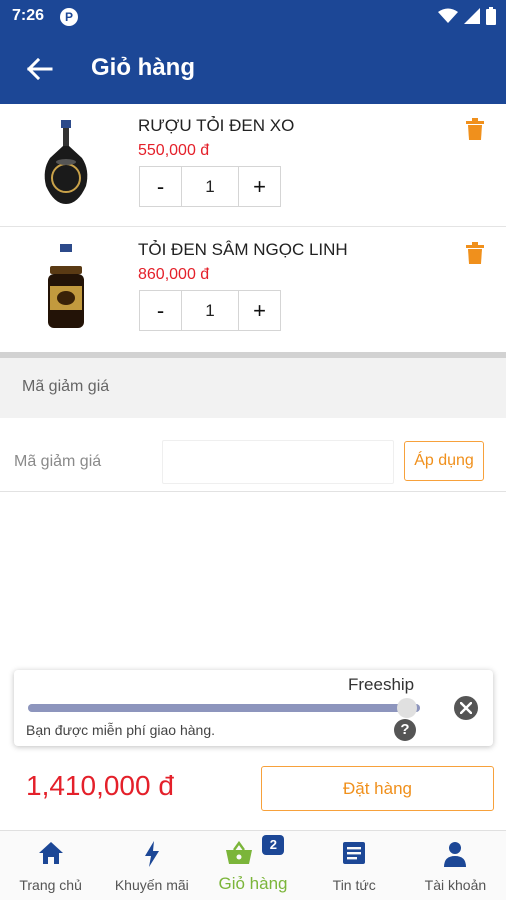  I want to click on signal-icon, so click(472, 16).